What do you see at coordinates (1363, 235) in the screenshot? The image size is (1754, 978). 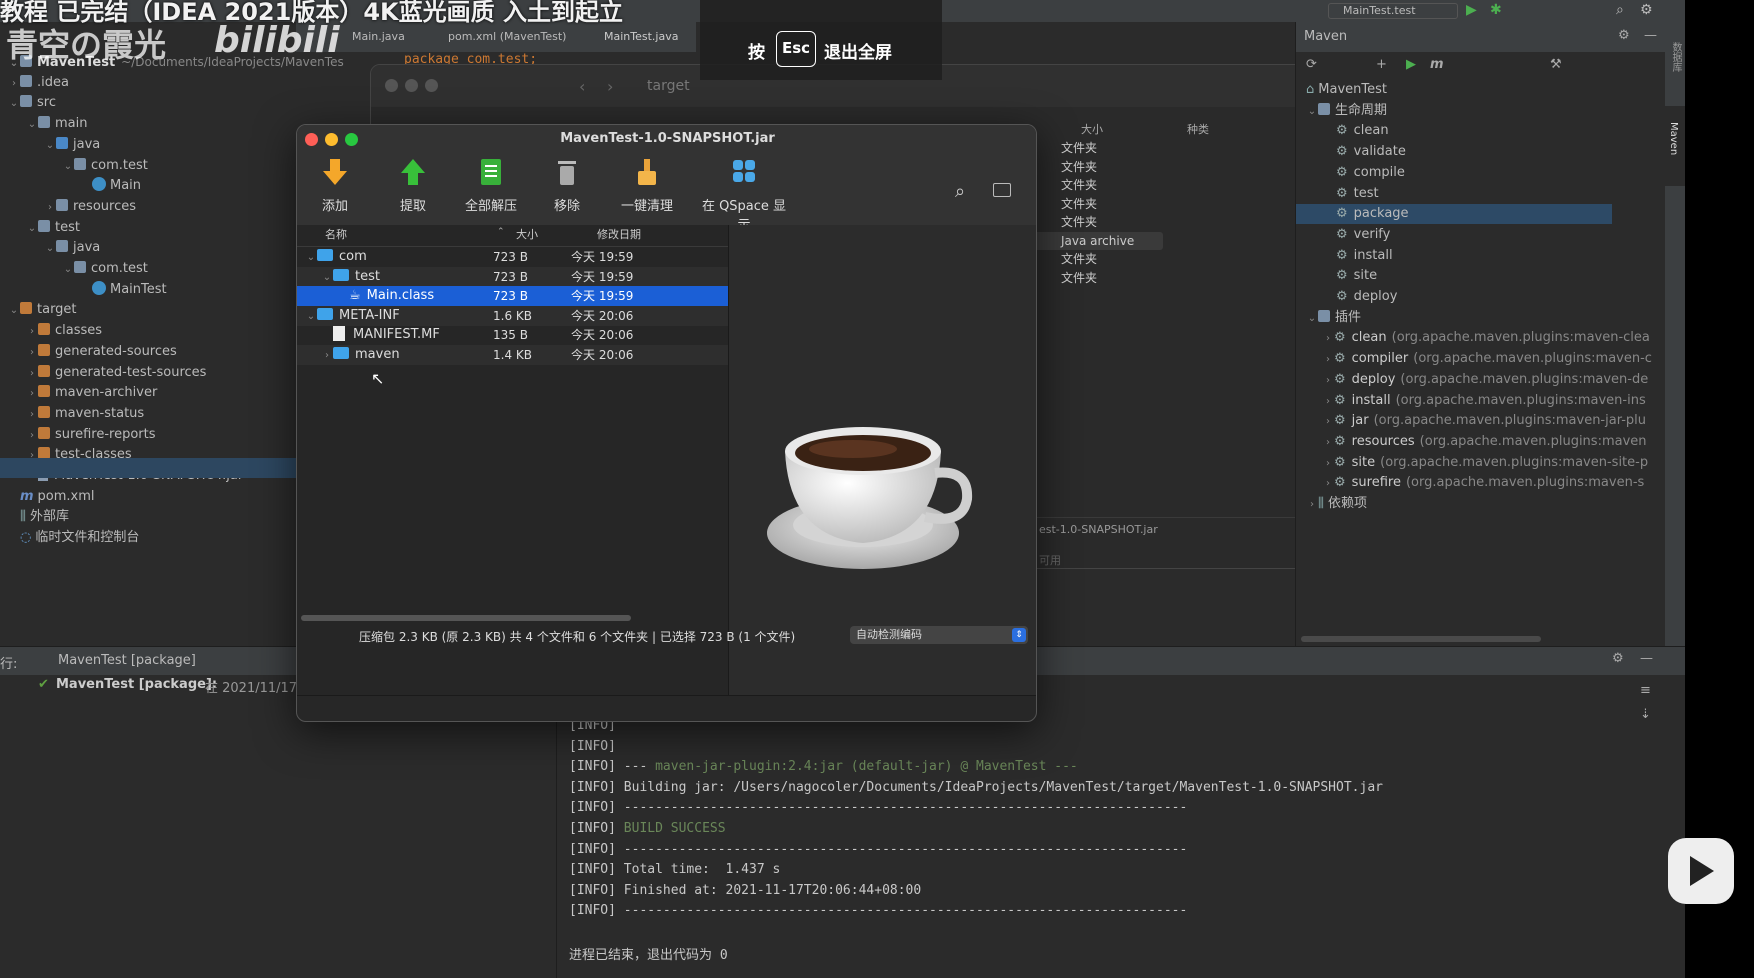 I see `lifecycle-goal-verify: ⚙ verify` at bounding box center [1363, 235].